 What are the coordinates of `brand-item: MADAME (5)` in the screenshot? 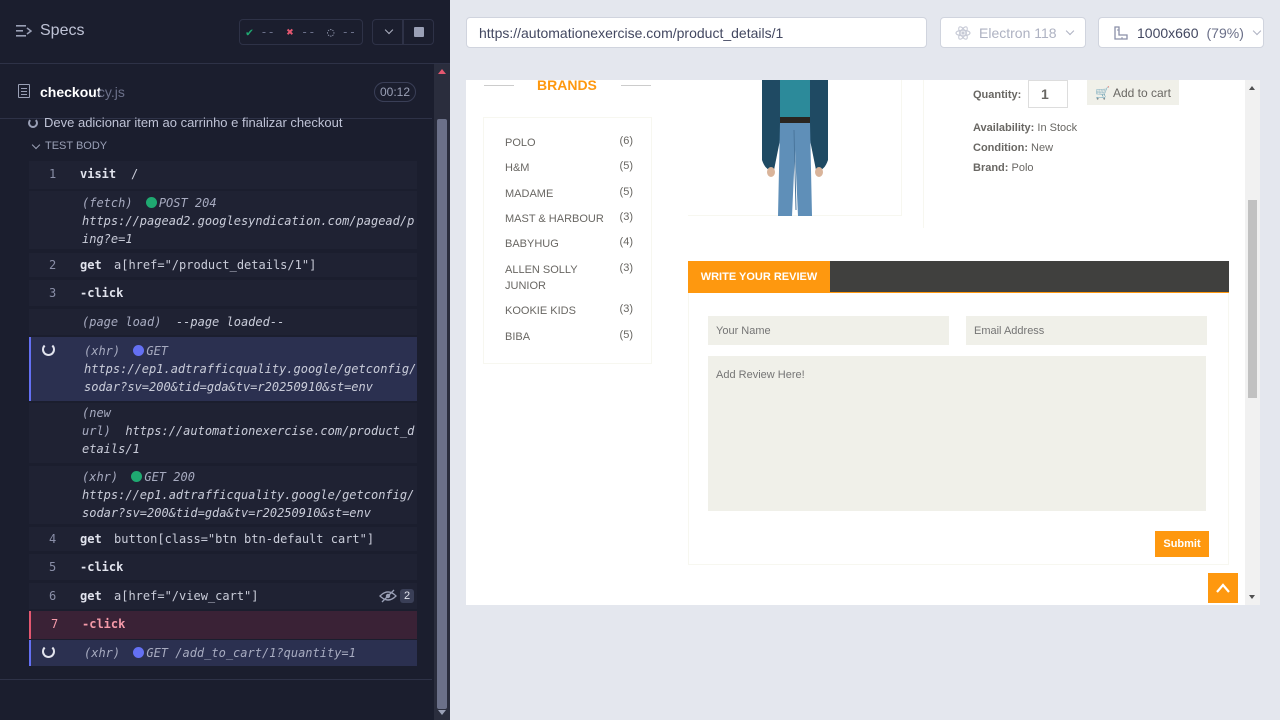 It's located at (569, 194).